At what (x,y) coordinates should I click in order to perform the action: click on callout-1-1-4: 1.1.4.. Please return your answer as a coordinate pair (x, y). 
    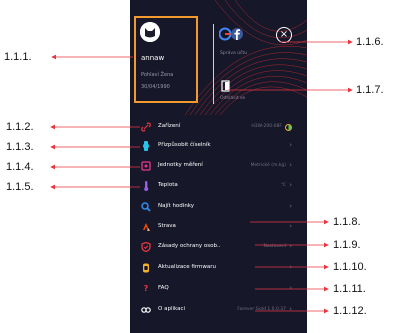
    Looking at the image, I should click on (20, 167).